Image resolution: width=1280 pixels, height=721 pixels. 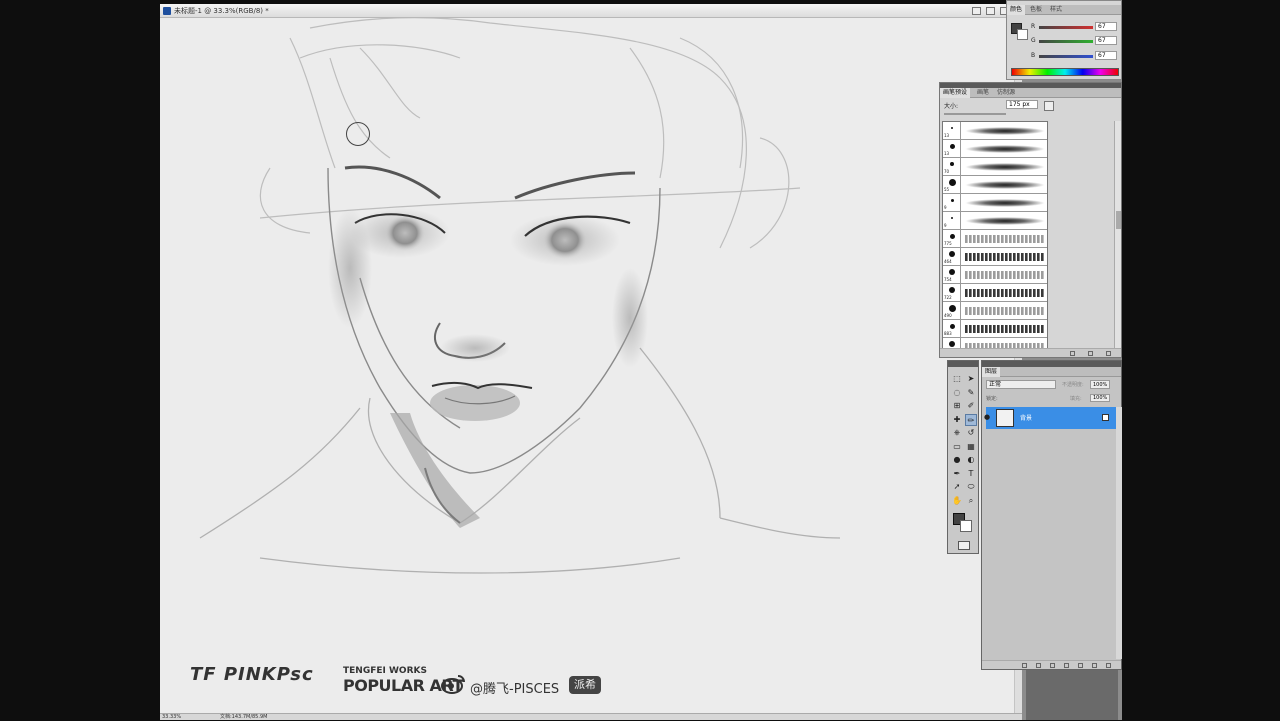 What do you see at coordinates (957, 420) in the screenshot?
I see `healing-tool-icon: ✚` at bounding box center [957, 420].